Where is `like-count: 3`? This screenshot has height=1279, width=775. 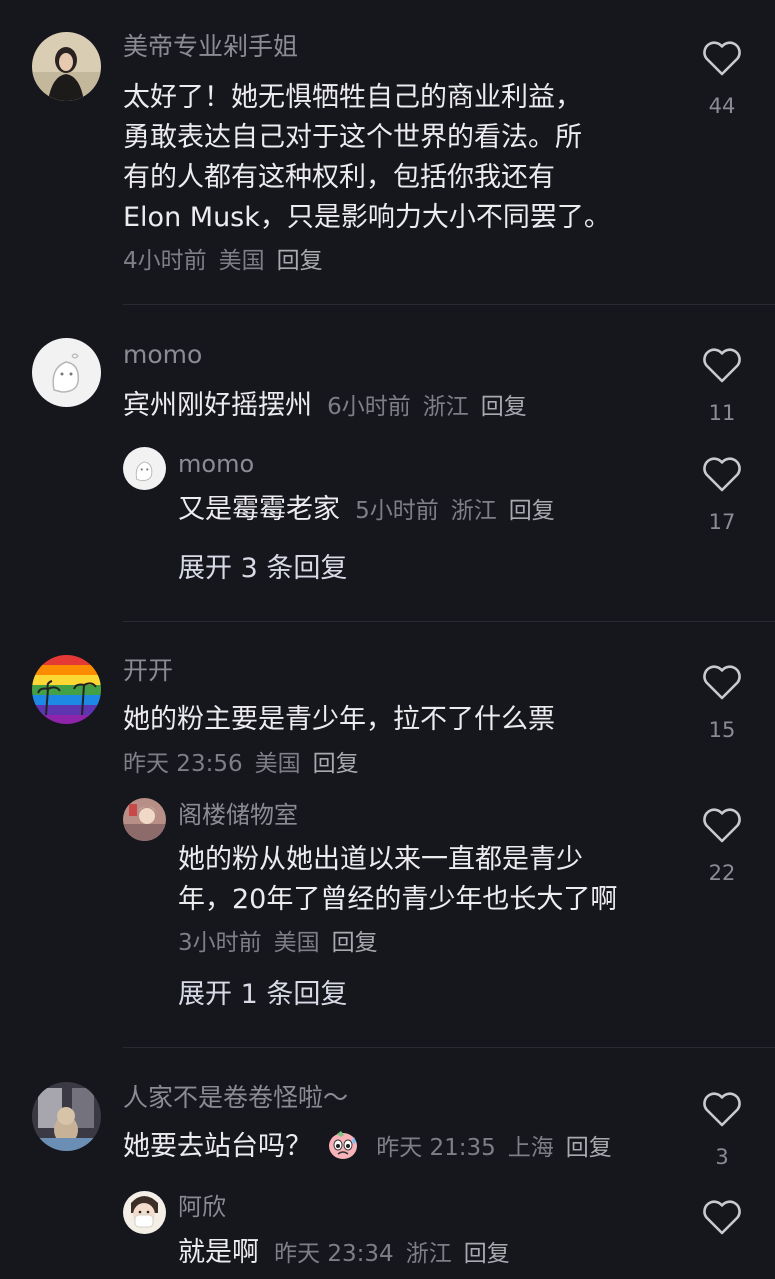
like-count: 3 is located at coordinates (722, 1157).